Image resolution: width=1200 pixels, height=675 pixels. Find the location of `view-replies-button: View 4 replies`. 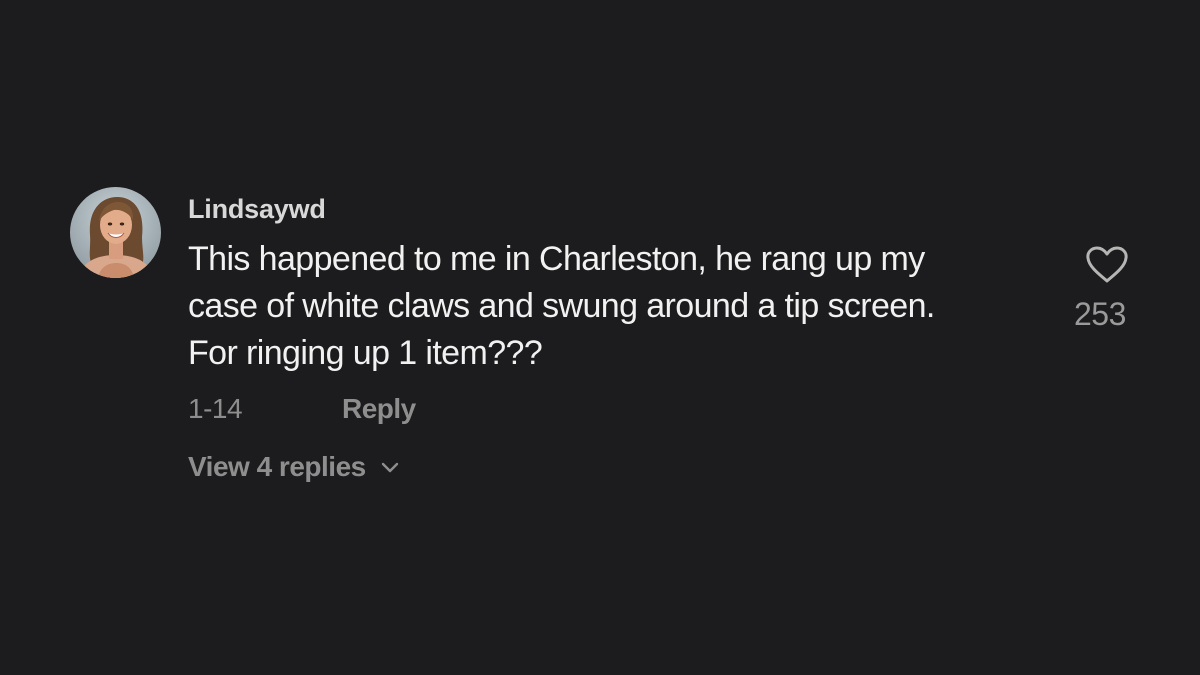

view-replies-button: View 4 replies is located at coordinates (294, 467).